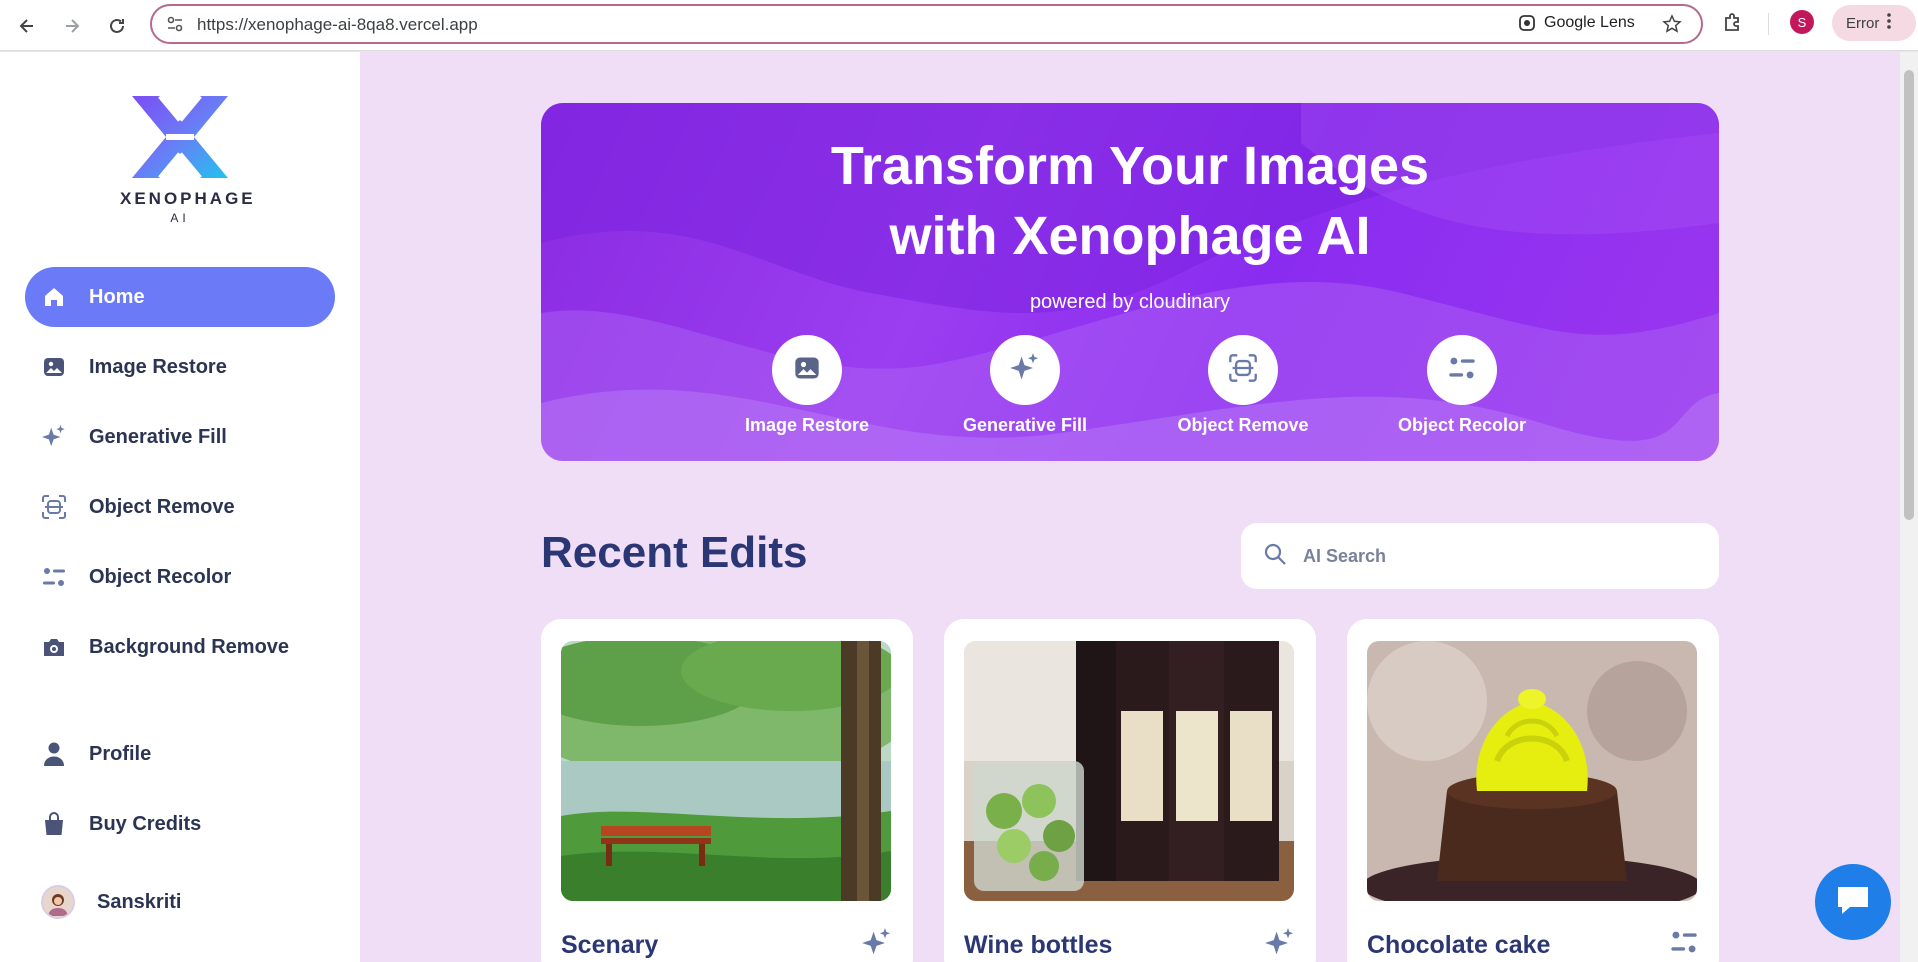  I want to click on camera-icon, so click(54, 647).